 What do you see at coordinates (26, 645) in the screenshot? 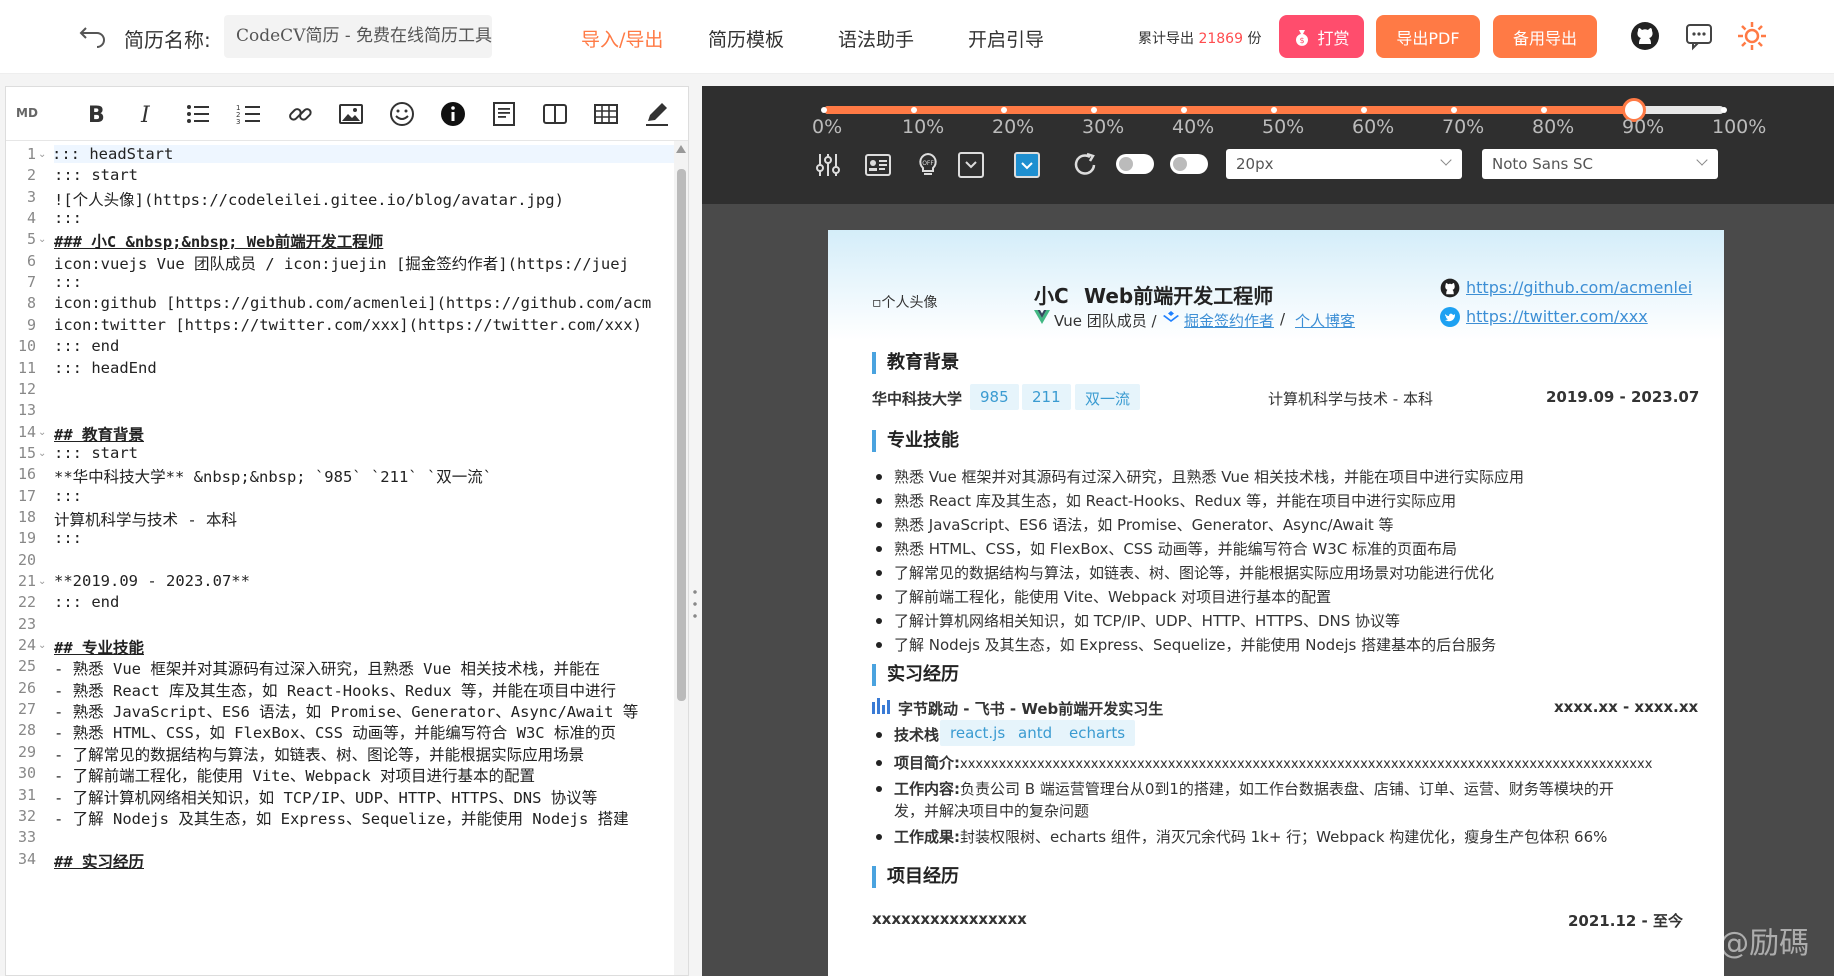
I see `line-number: 24` at bounding box center [26, 645].